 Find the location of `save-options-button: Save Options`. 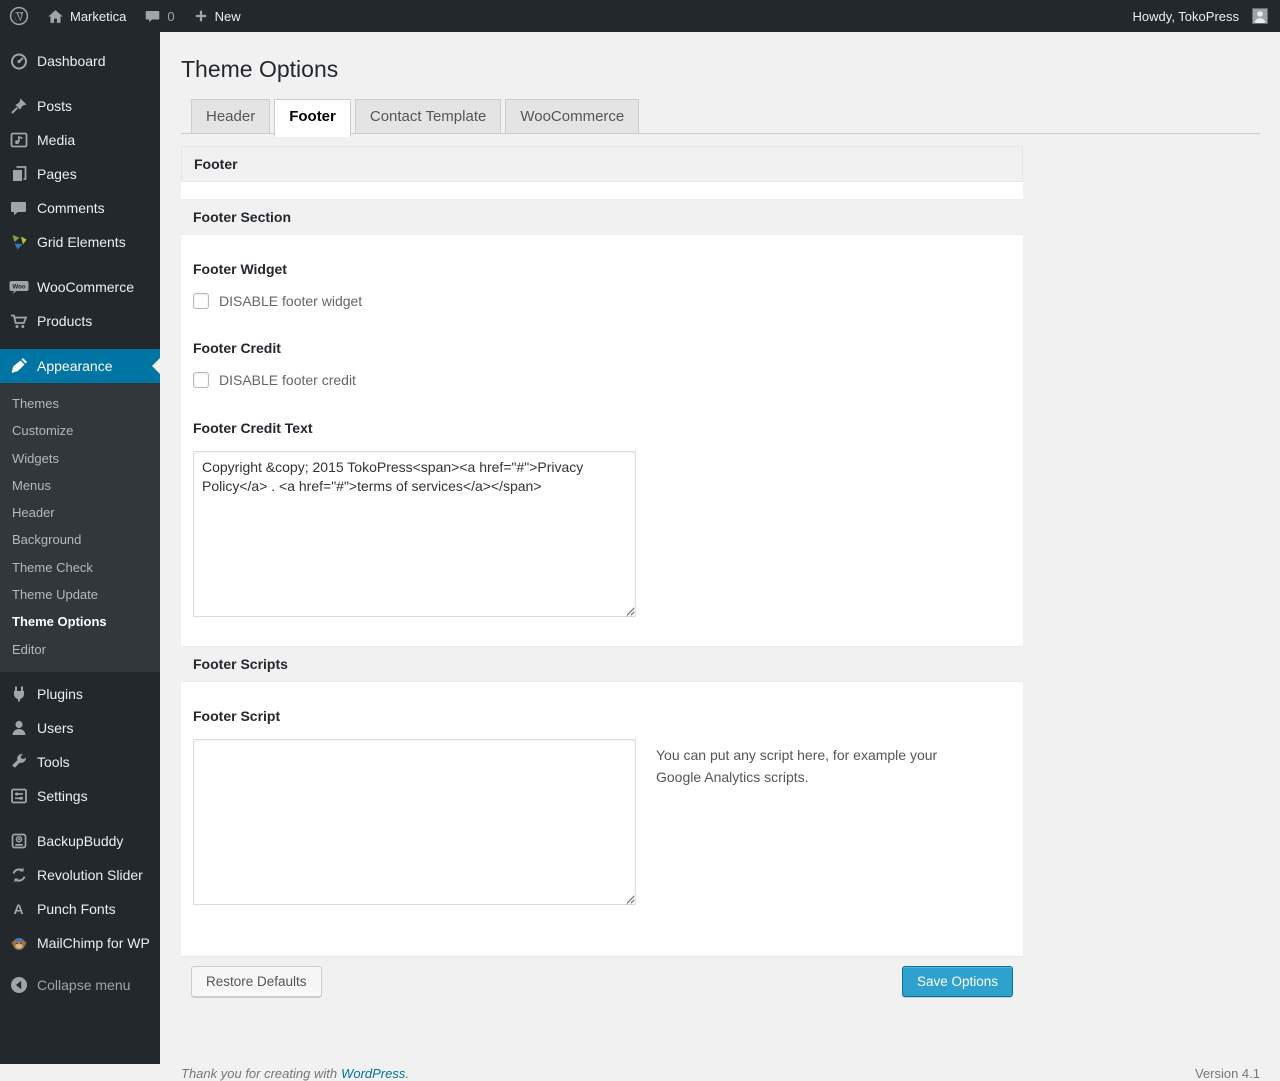

save-options-button: Save Options is located at coordinates (957, 982).